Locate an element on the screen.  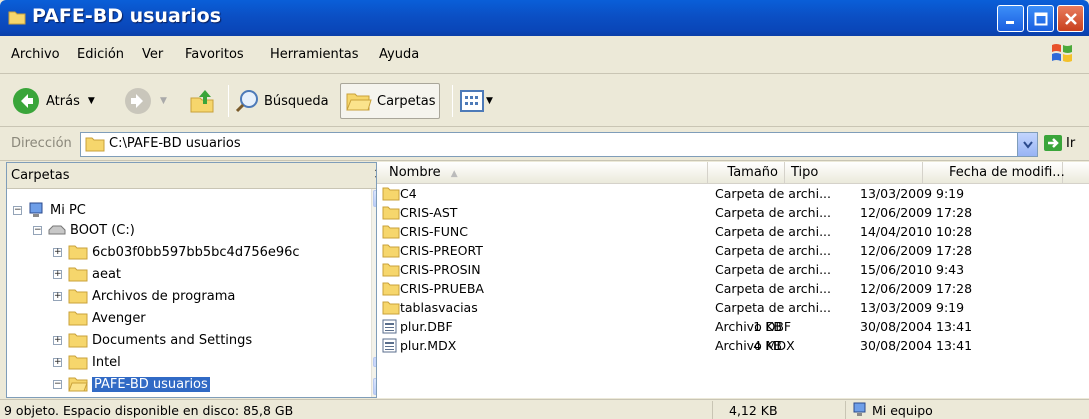
file-date: 13/03/2009 9:19 is located at coordinates (912, 193).